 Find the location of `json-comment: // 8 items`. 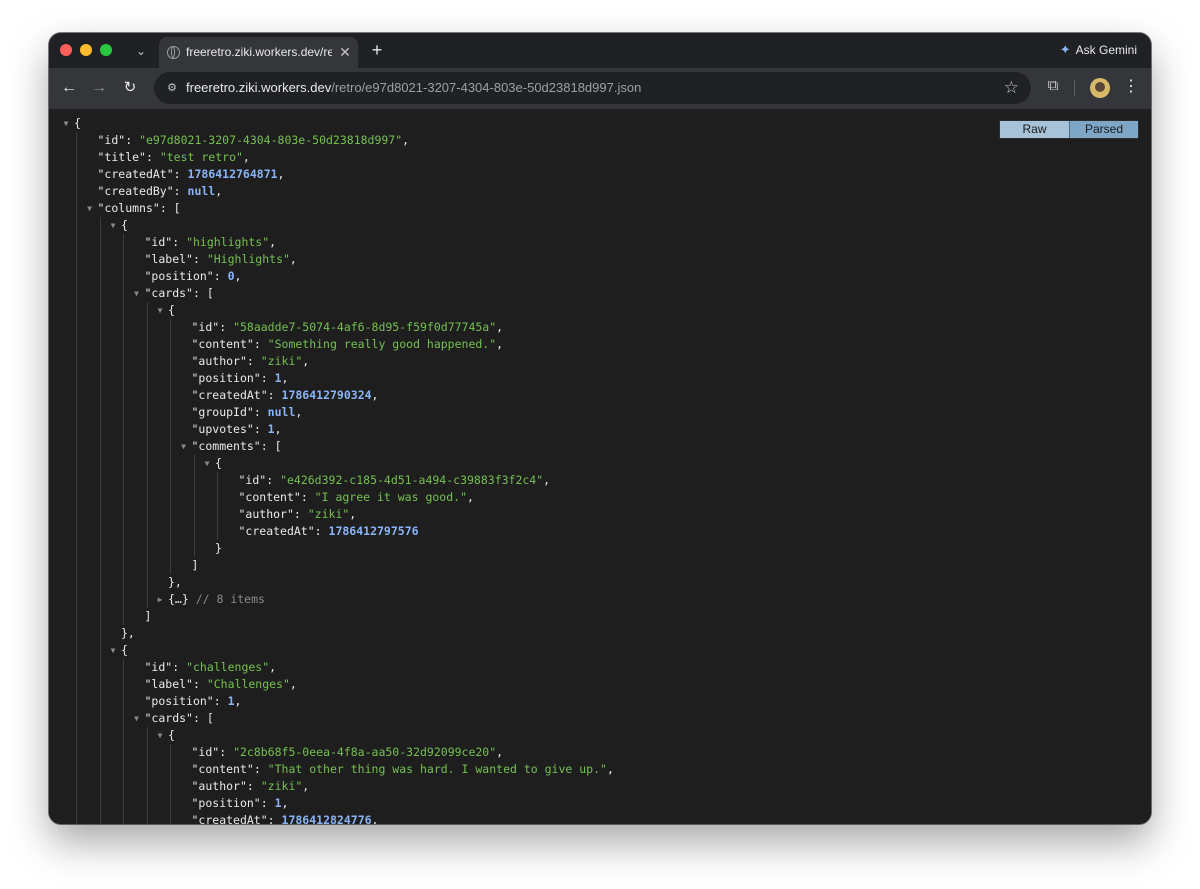

json-comment: // 8 items is located at coordinates (230, 599).